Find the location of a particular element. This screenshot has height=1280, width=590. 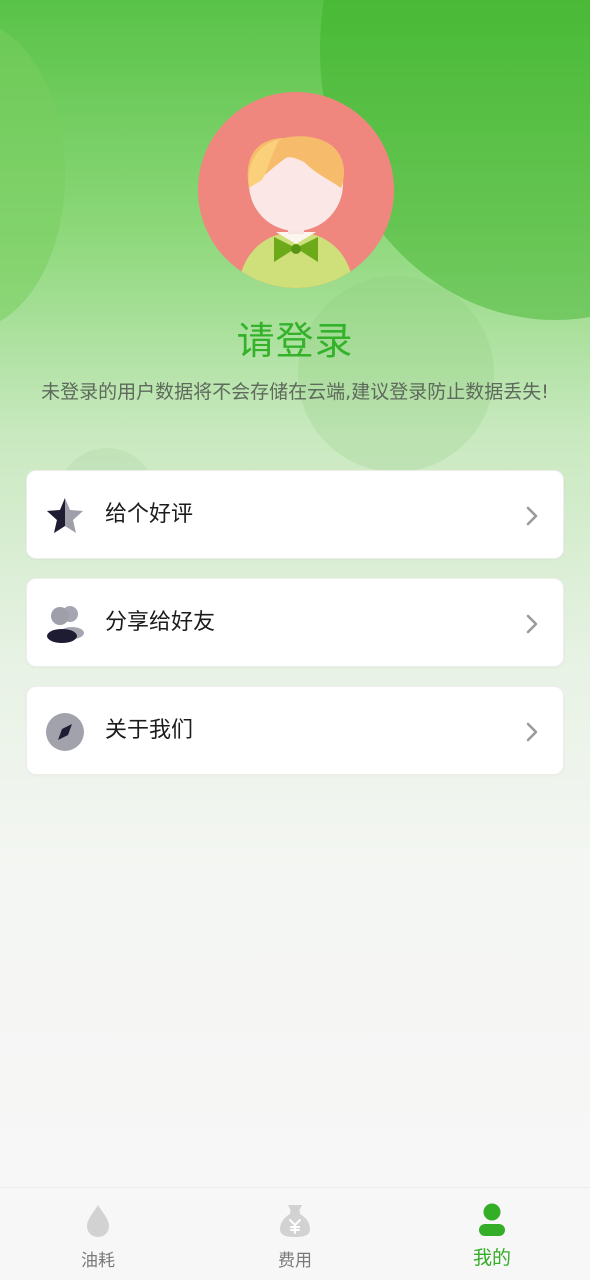

menu-item-label: 关于我们 is located at coordinates (149, 730).